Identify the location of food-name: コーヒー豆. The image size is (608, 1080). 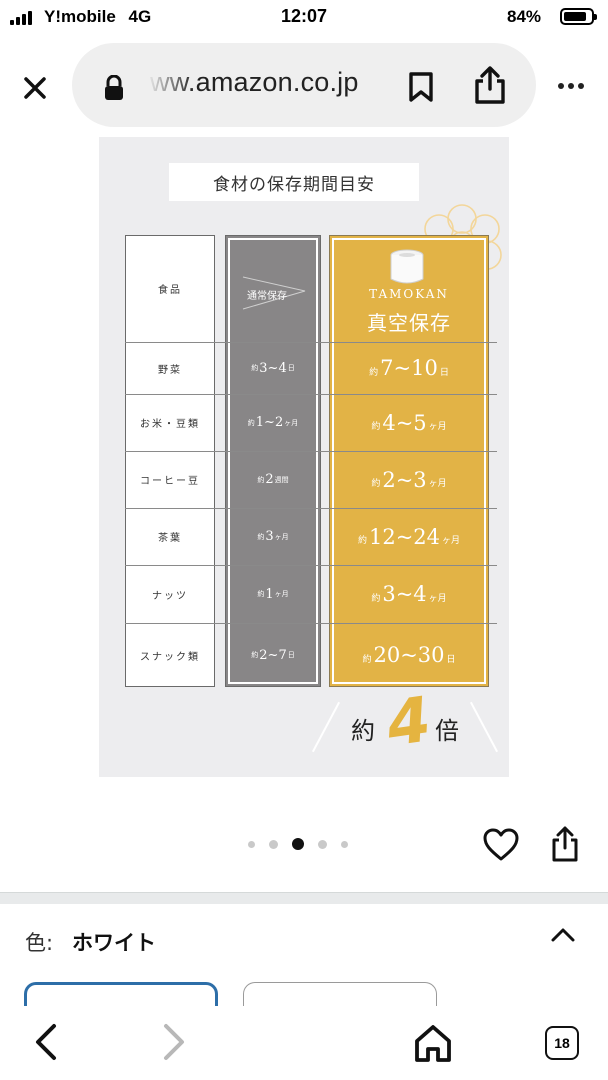
(170, 481).